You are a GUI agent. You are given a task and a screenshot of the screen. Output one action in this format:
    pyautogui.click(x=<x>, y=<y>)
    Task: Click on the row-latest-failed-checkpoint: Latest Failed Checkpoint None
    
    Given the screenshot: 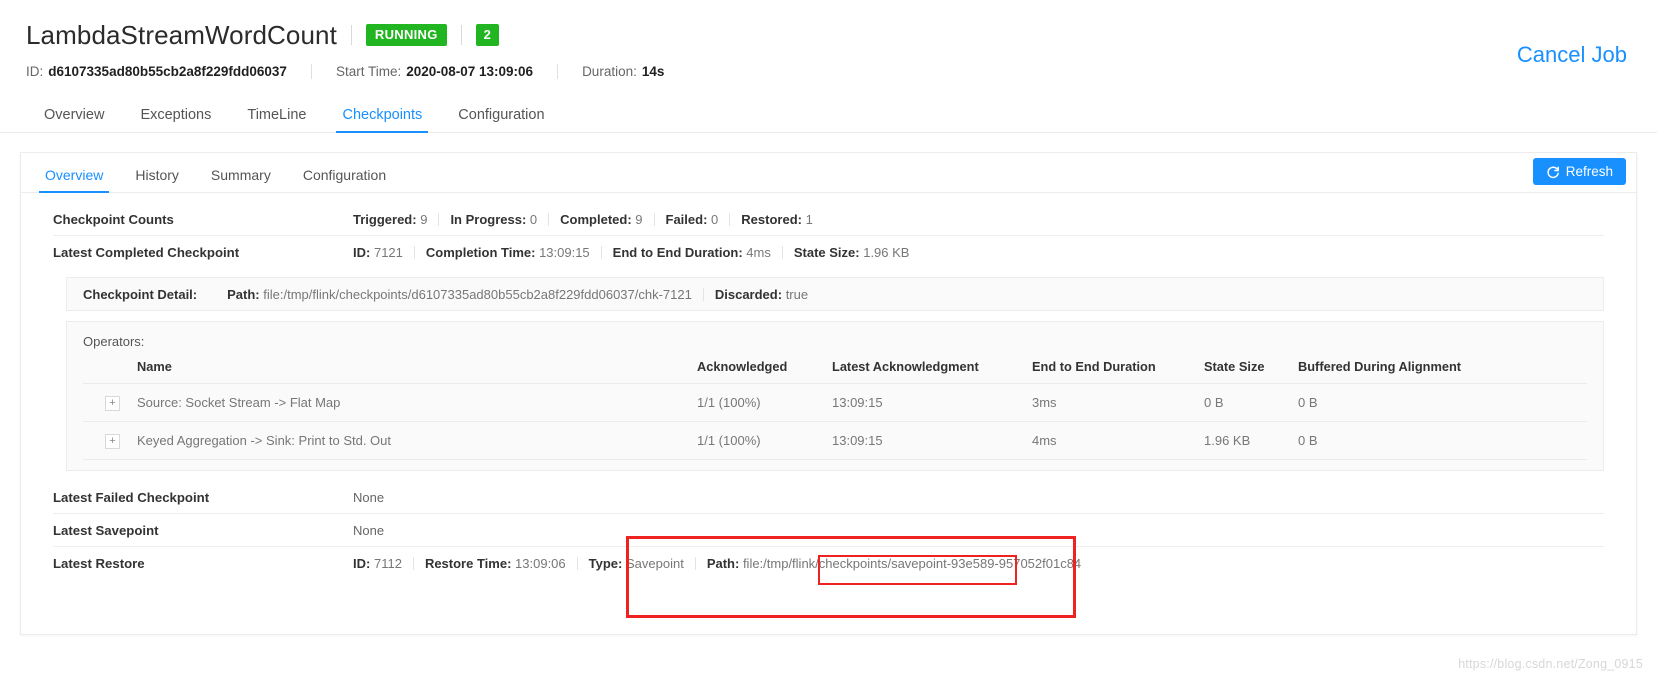 What is the action you would take?
    pyautogui.click(x=828, y=497)
    